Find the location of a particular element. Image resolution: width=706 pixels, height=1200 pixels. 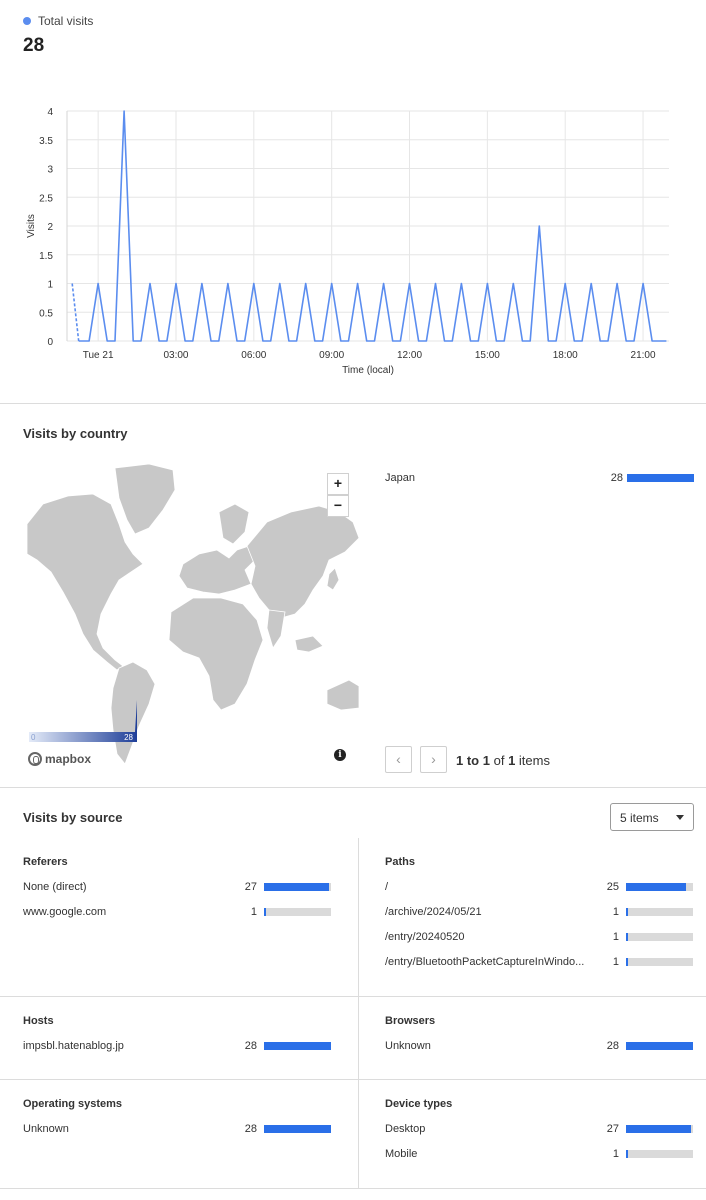

row-label: / is located at coordinates (387, 887).